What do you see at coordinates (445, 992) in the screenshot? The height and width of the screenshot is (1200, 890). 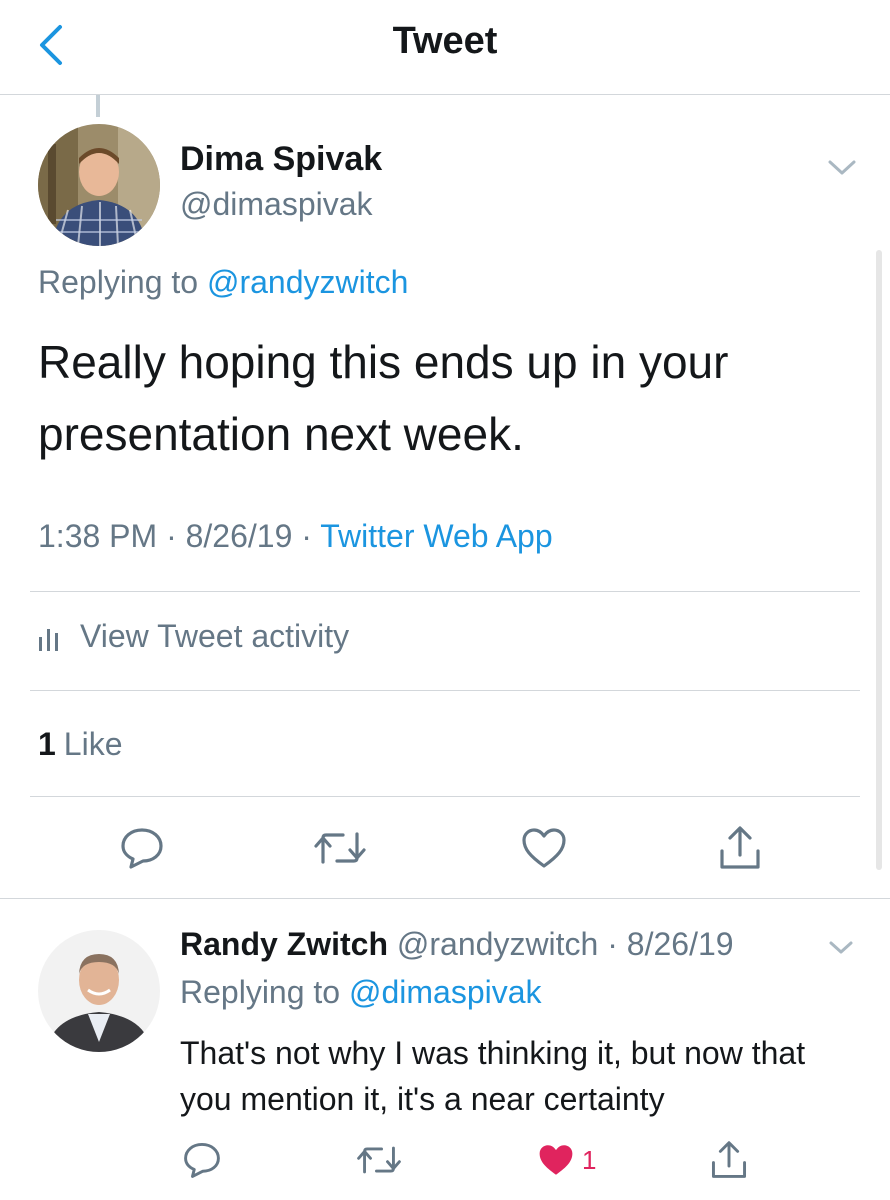 I see `mention-link: @dimaspivak` at bounding box center [445, 992].